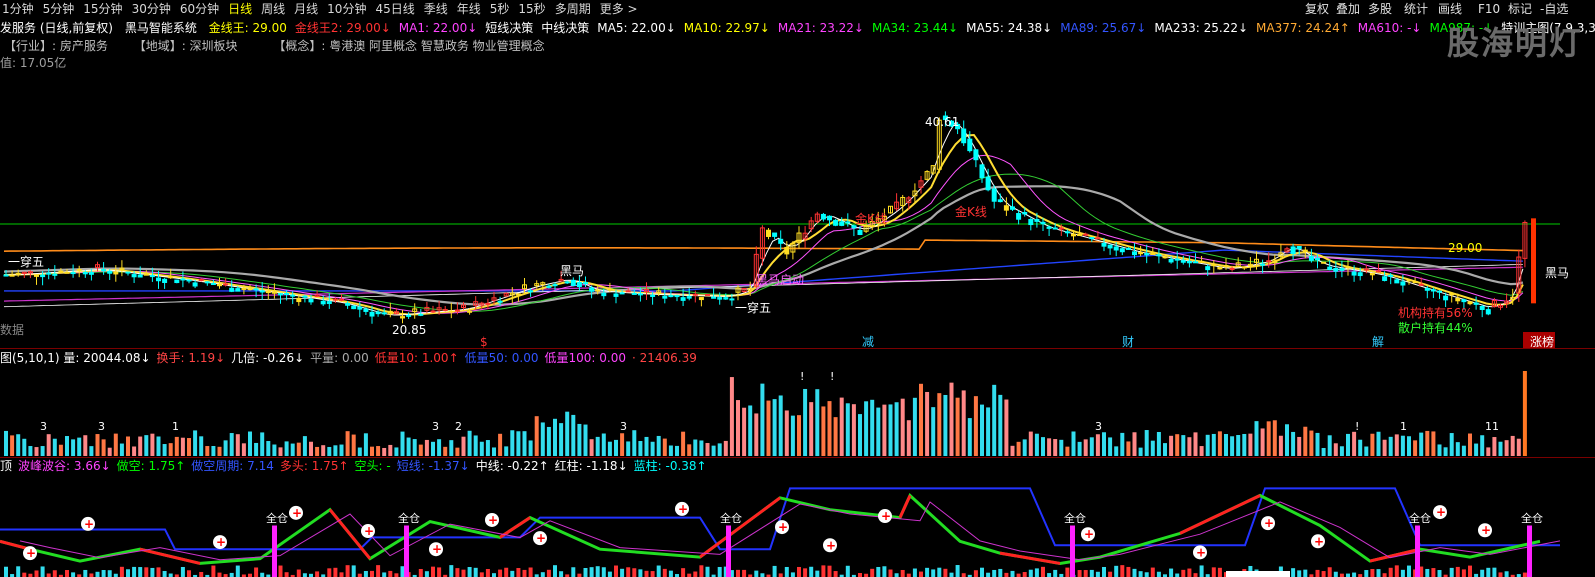 This screenshot has width=1595, height=577. I want to click on timeframe-5: 日线, so click(240, 9).